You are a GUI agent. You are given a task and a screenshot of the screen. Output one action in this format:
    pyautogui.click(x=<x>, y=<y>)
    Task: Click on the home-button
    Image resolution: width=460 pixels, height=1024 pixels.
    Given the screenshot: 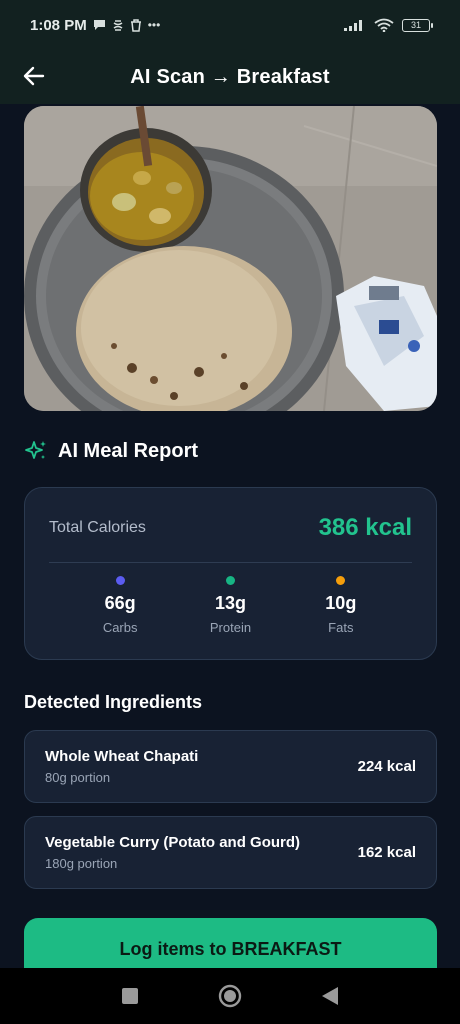 What is the action you would take?
    pyautogui.click(x=230, y=996)
    